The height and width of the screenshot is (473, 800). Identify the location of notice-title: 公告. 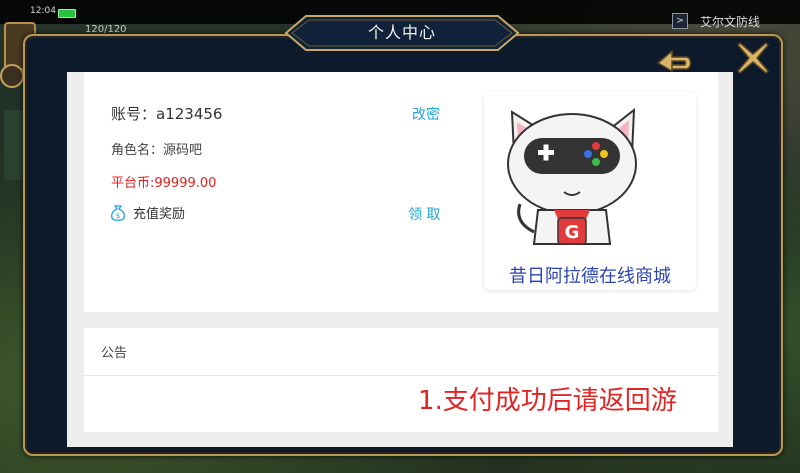
(114, 353).